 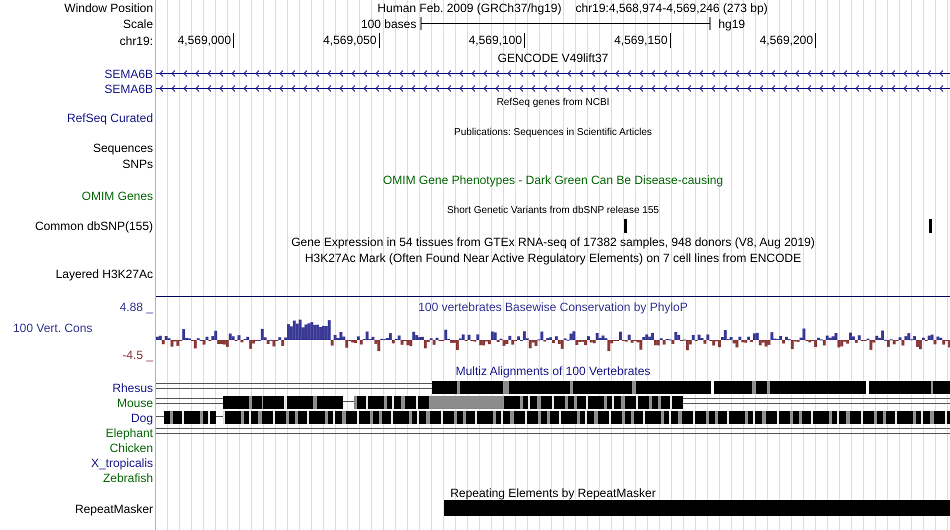 What do you see at coordinates (141, 418) in the screenshot?
I see `species-label: Dog` at bounding box center [141, 418].